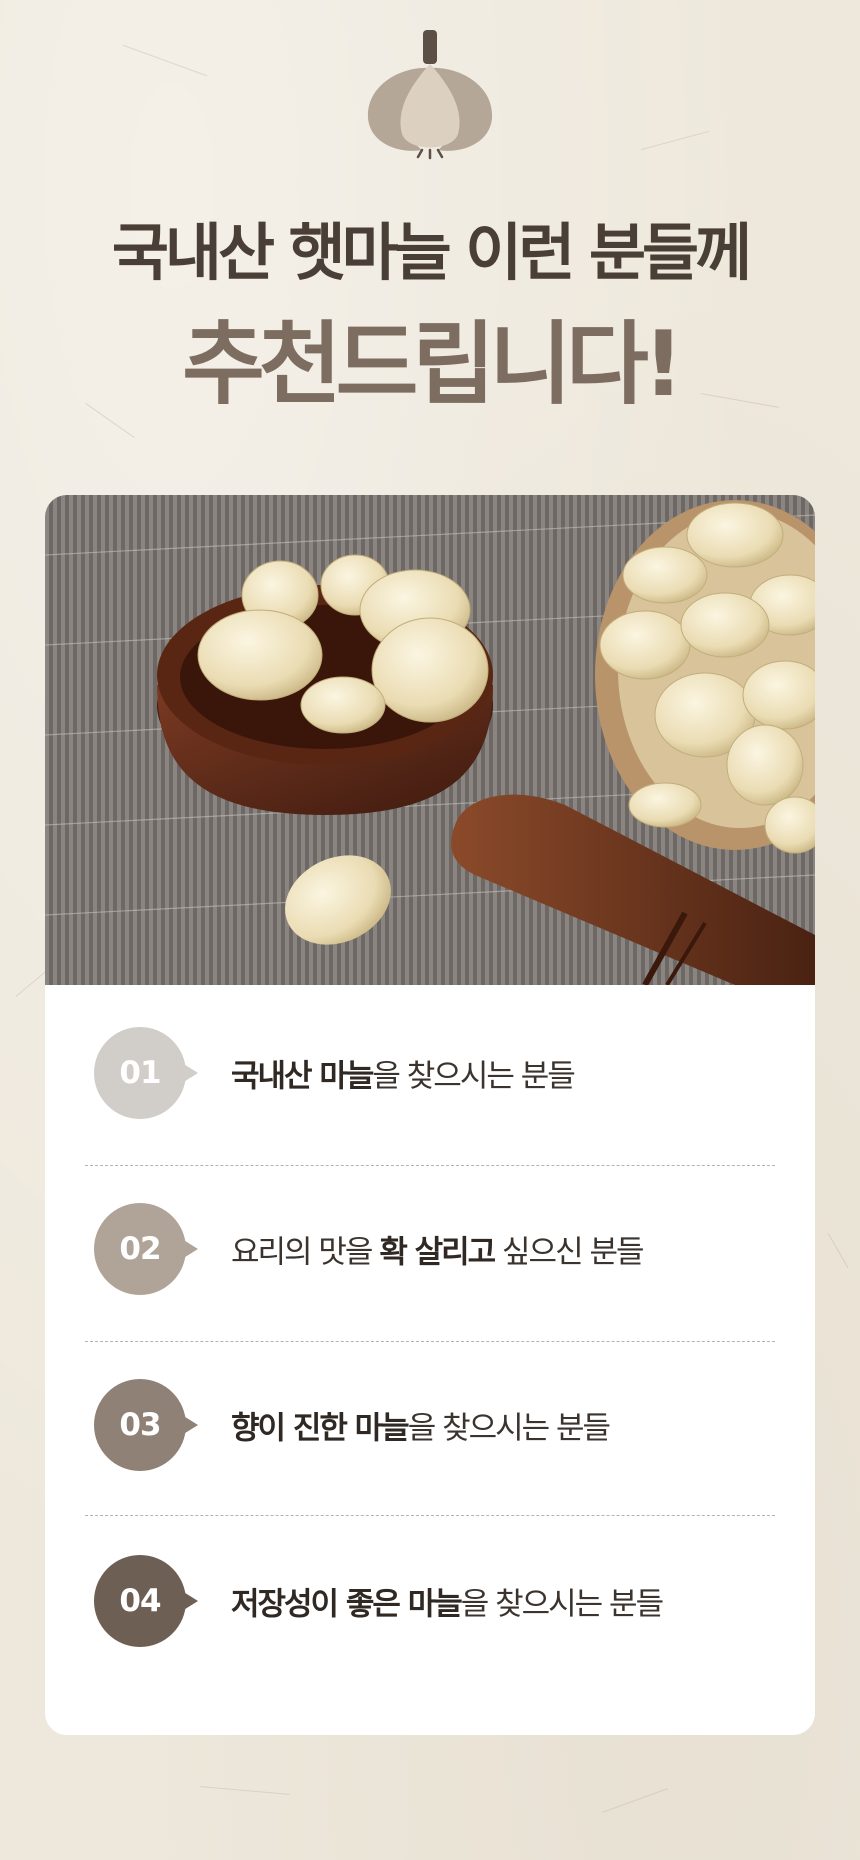  What do you see at coordinates (140, 1601) in the screenshot?
I see `number-badge: 04` at bounding box center [140, 1601].